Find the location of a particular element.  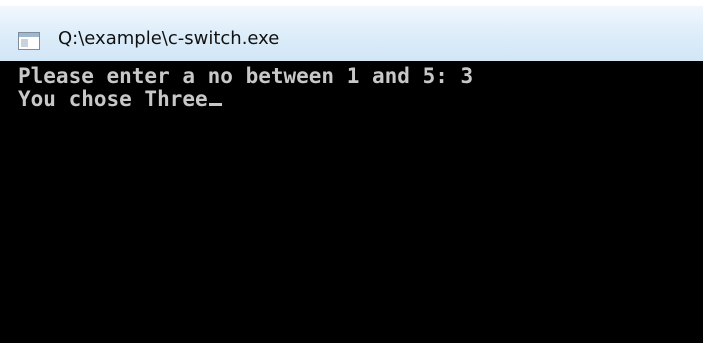

console-line-text: You chose Three is located at coordinates (113, 99).